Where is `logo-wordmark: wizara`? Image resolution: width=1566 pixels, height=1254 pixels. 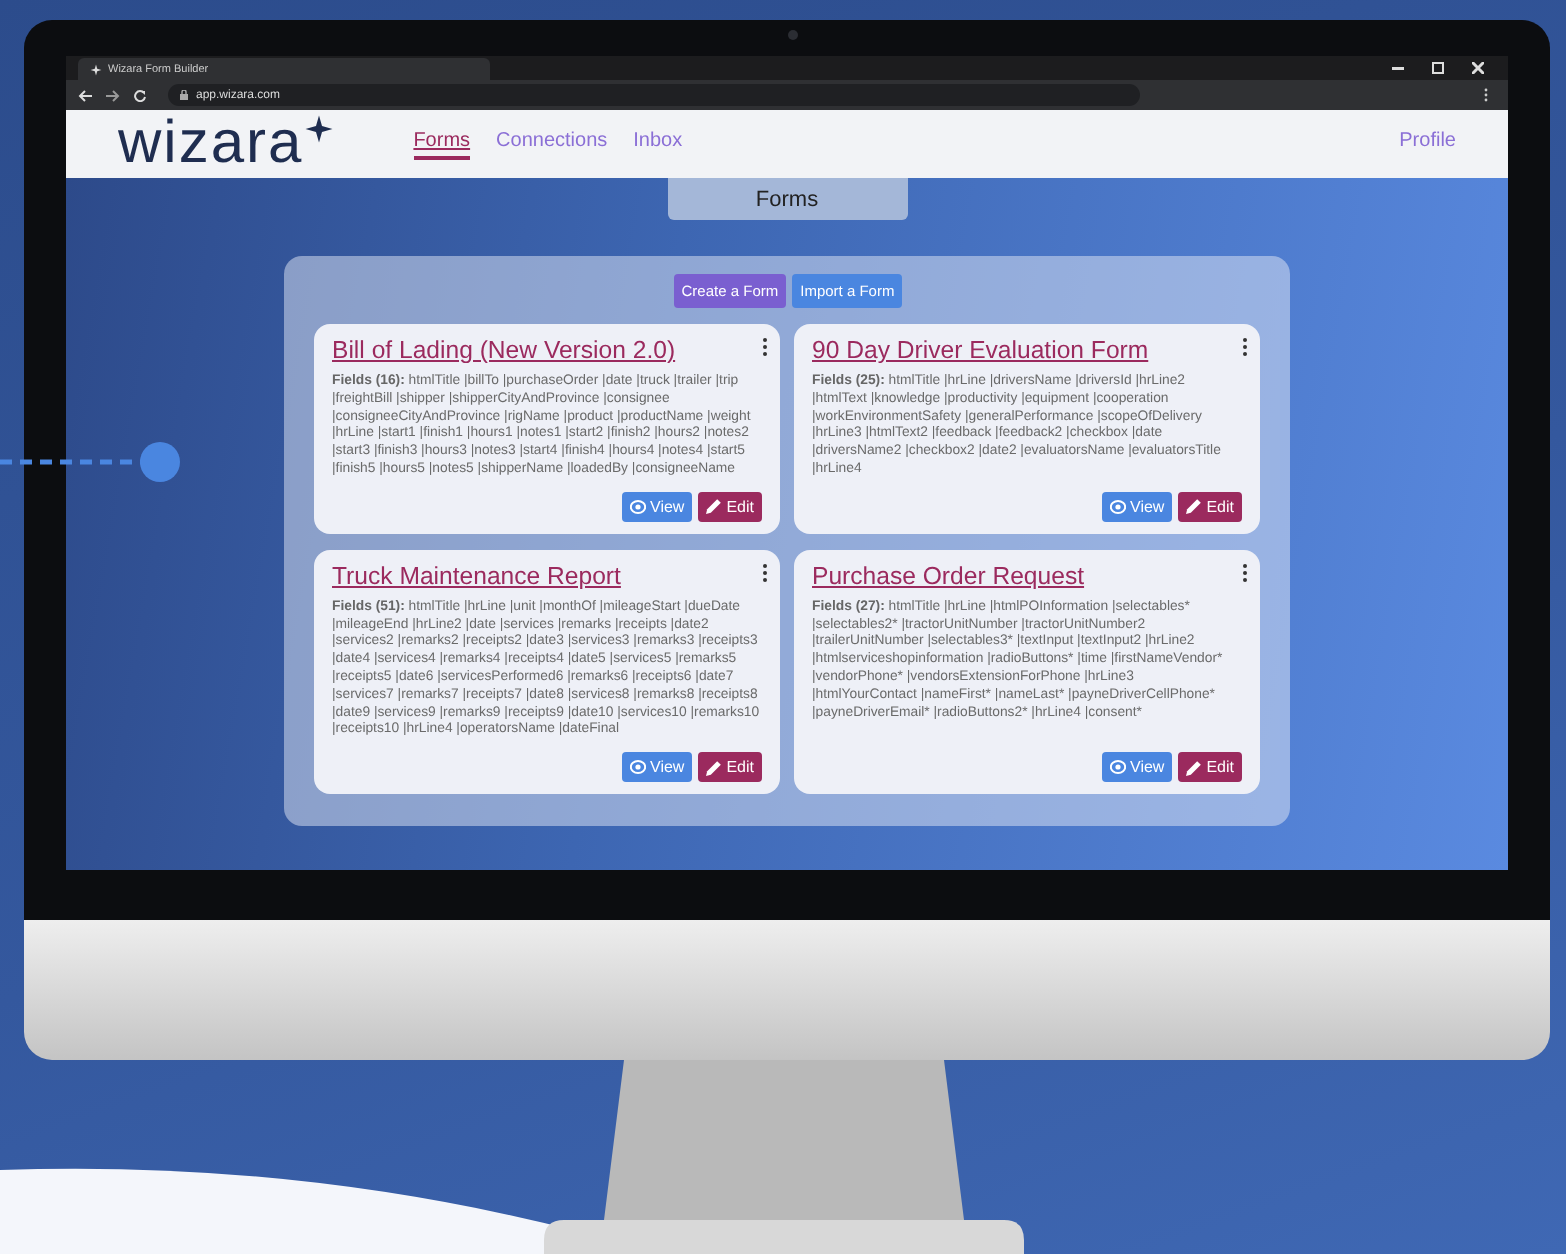
logo-wordmark: wizara is located at coordinates (211, 144).